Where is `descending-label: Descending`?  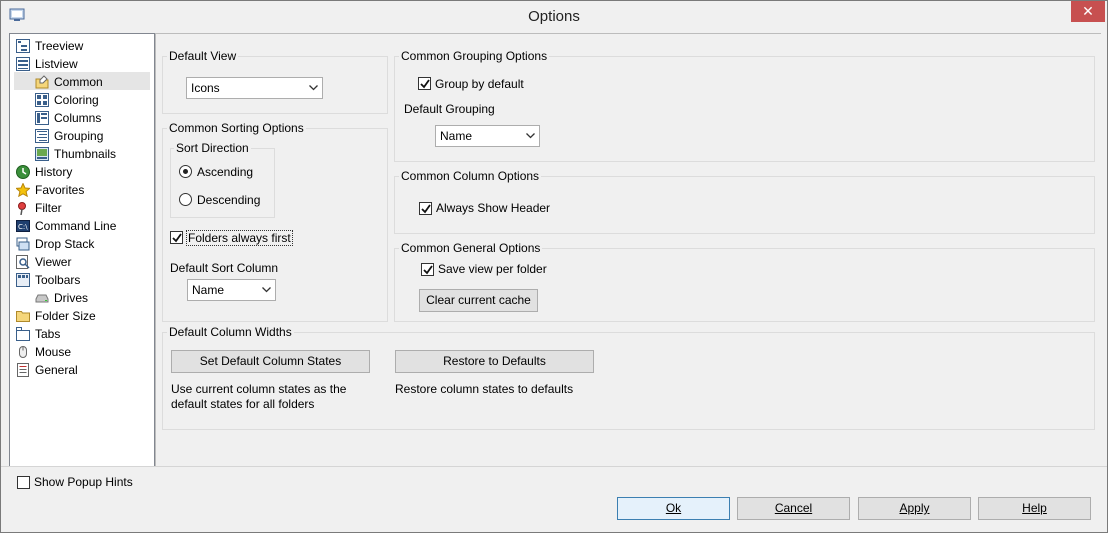 descending-label: Descending is located at coordinates (229, 200).